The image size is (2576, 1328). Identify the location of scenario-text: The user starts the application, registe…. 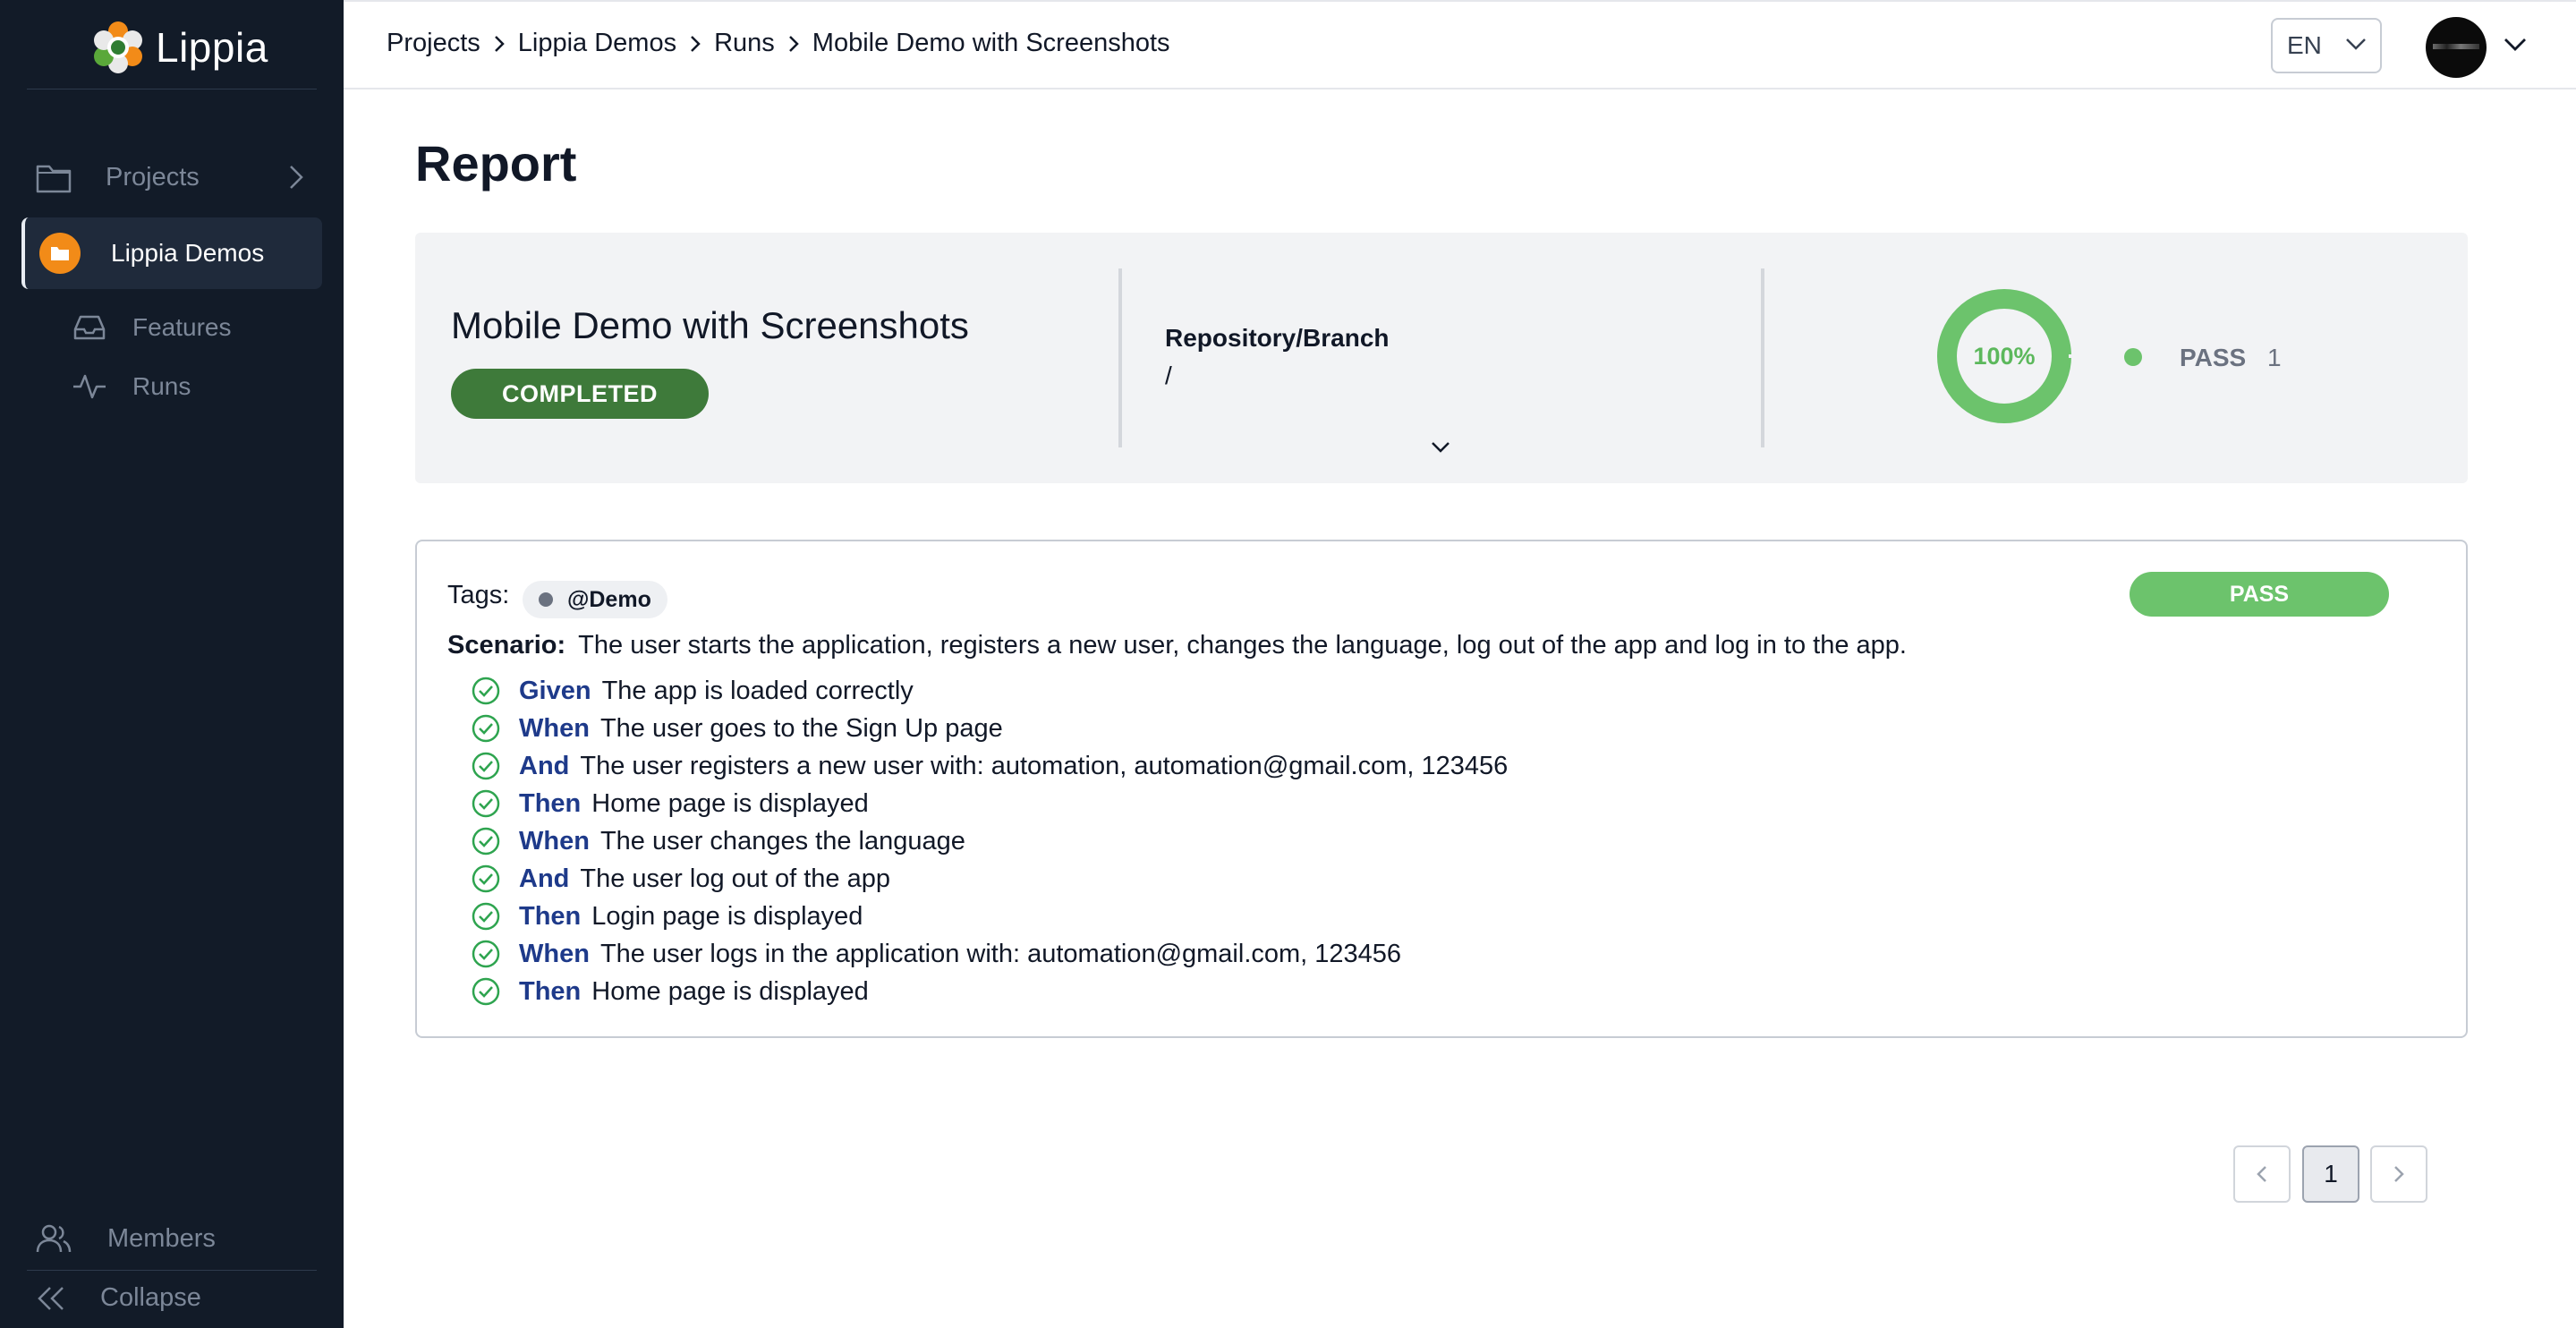
(1242, 645).